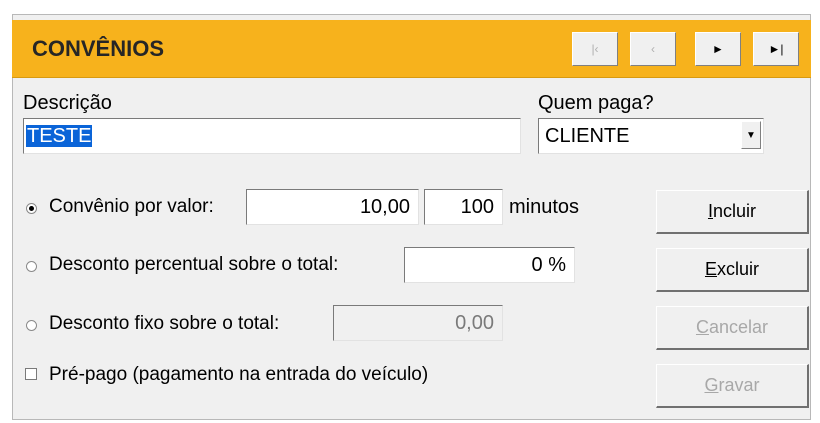 The width and height of the screenshot is (820, 423). I want to click on quem-paga-value: CLIENTE, so click(587, 136).